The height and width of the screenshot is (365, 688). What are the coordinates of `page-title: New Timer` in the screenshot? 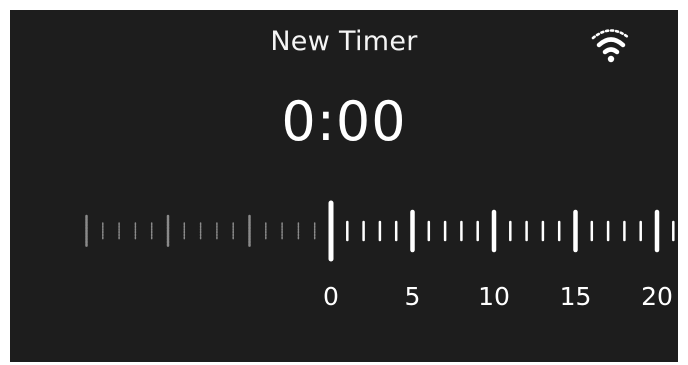 It's located at (344, 41).